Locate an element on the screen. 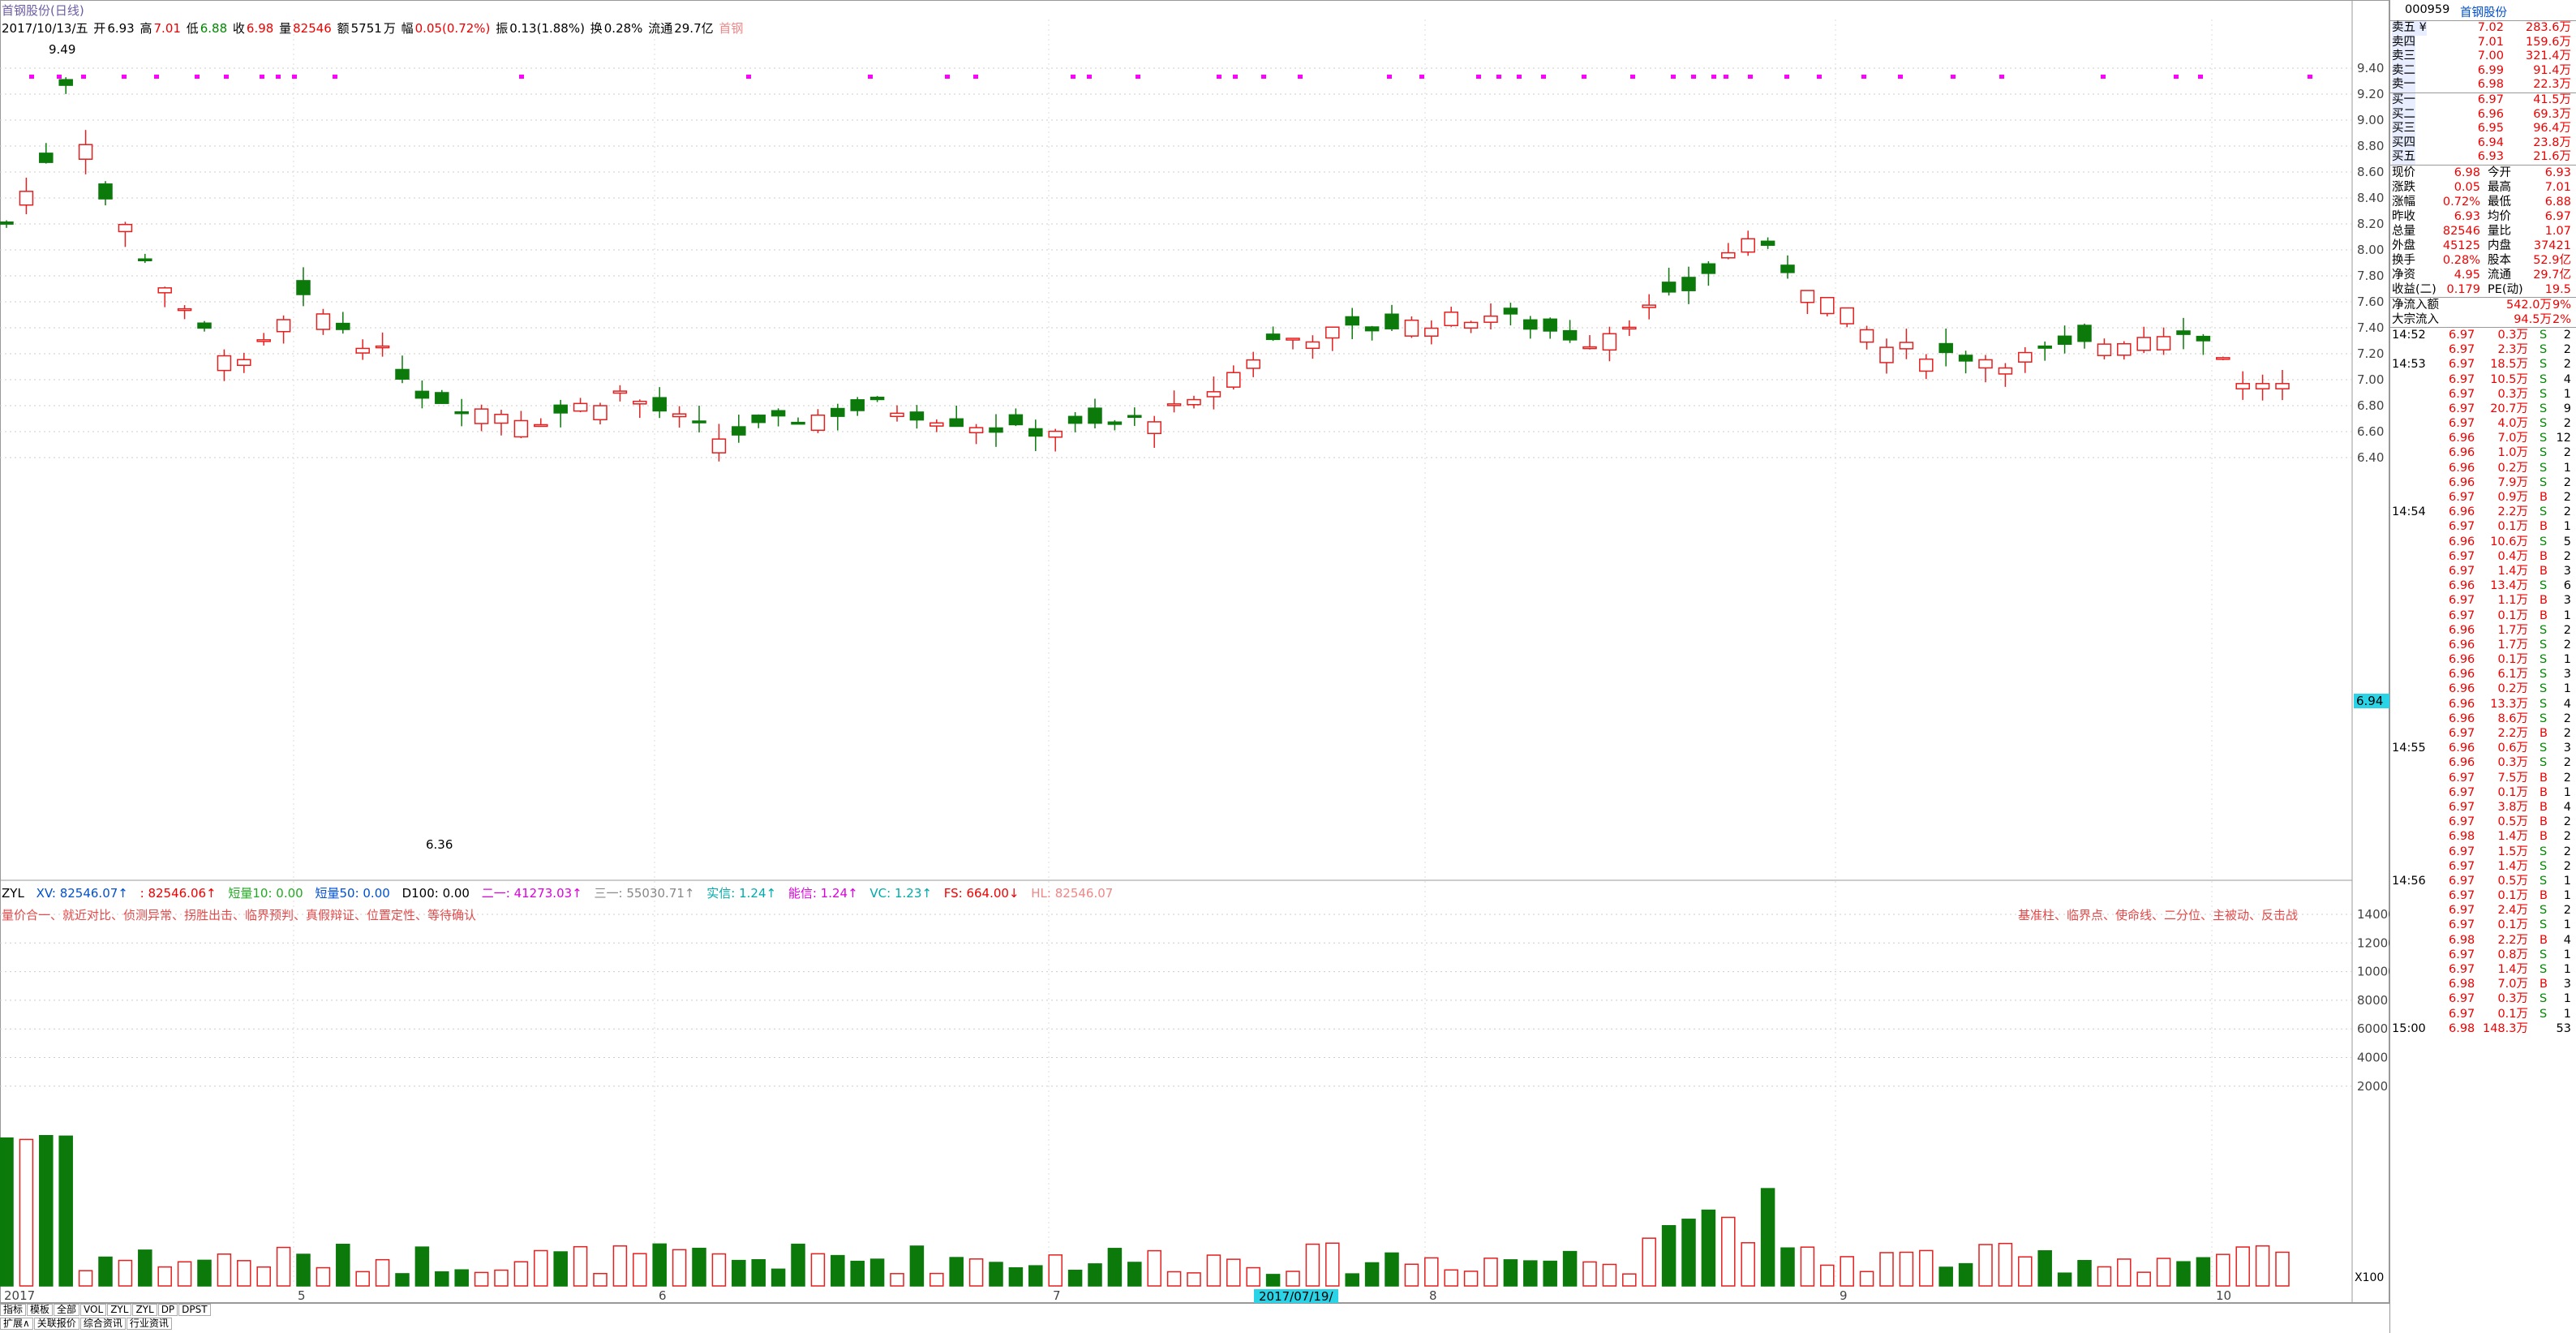  indicator-tab: DPST is located at coordinates (194, 1310).